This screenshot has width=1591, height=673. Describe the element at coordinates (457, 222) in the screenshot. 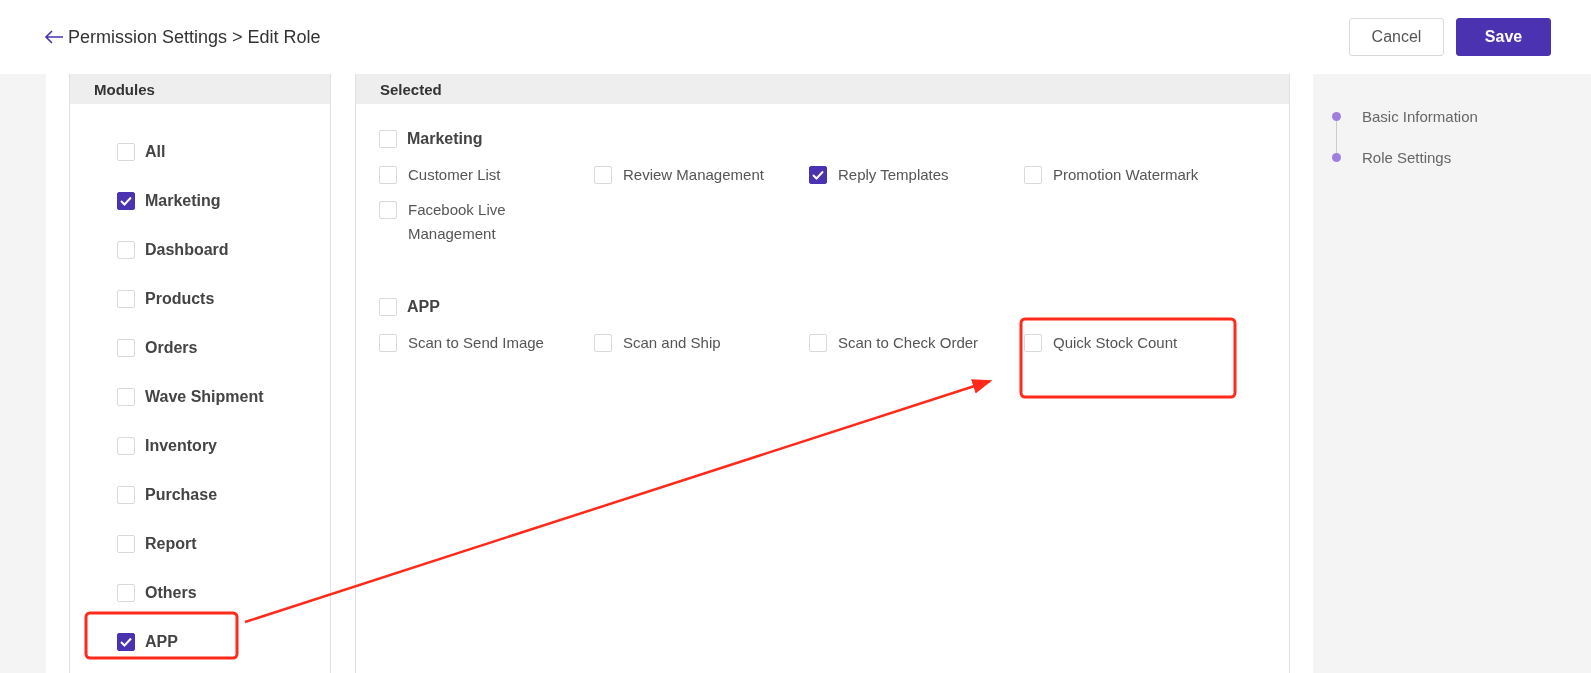

I see `permission-label: Facebook Live Management` at that location.